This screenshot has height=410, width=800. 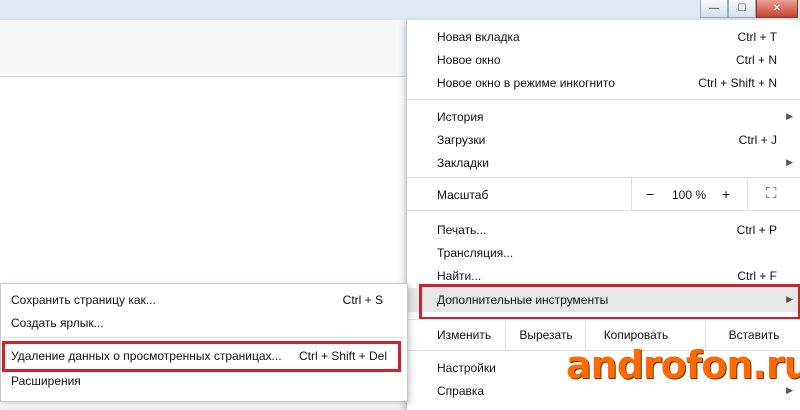 What do you see at coordinates (603, 60) in the screenshot?
I see `menu-item-new-window: Новое окно Ctrl + N` at bounding box center [603, 60].